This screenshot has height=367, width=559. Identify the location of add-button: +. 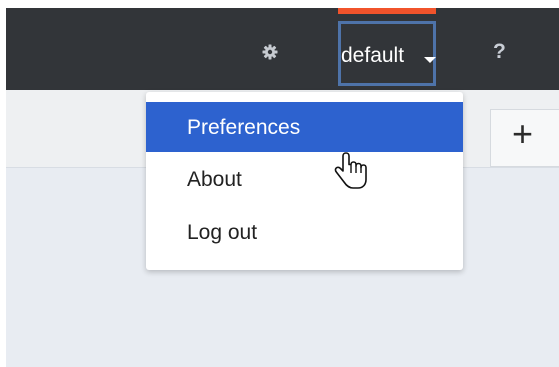
(524, 138).